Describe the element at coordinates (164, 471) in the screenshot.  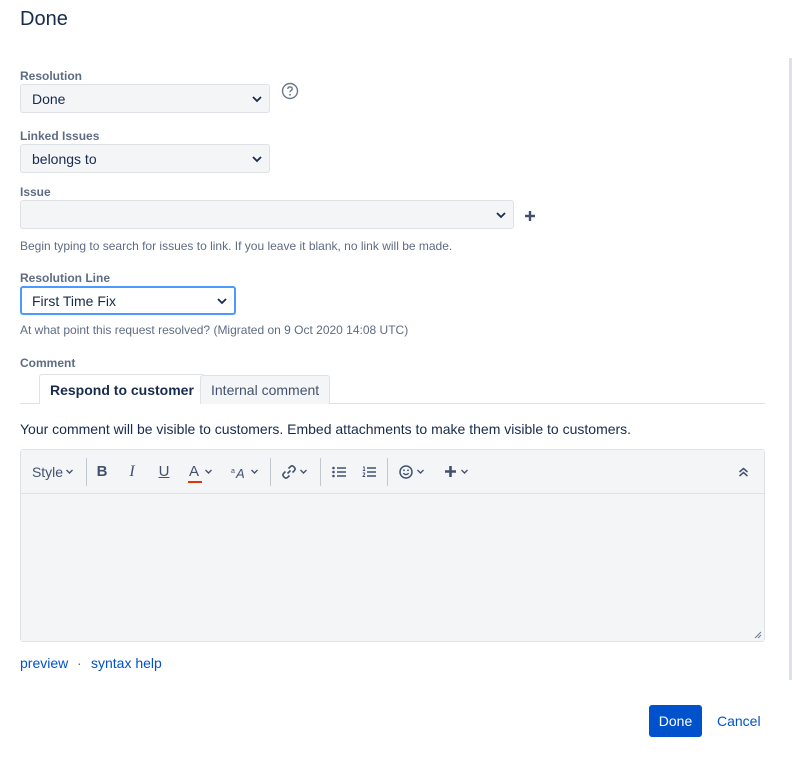
I see `underline-button: U` at that location.